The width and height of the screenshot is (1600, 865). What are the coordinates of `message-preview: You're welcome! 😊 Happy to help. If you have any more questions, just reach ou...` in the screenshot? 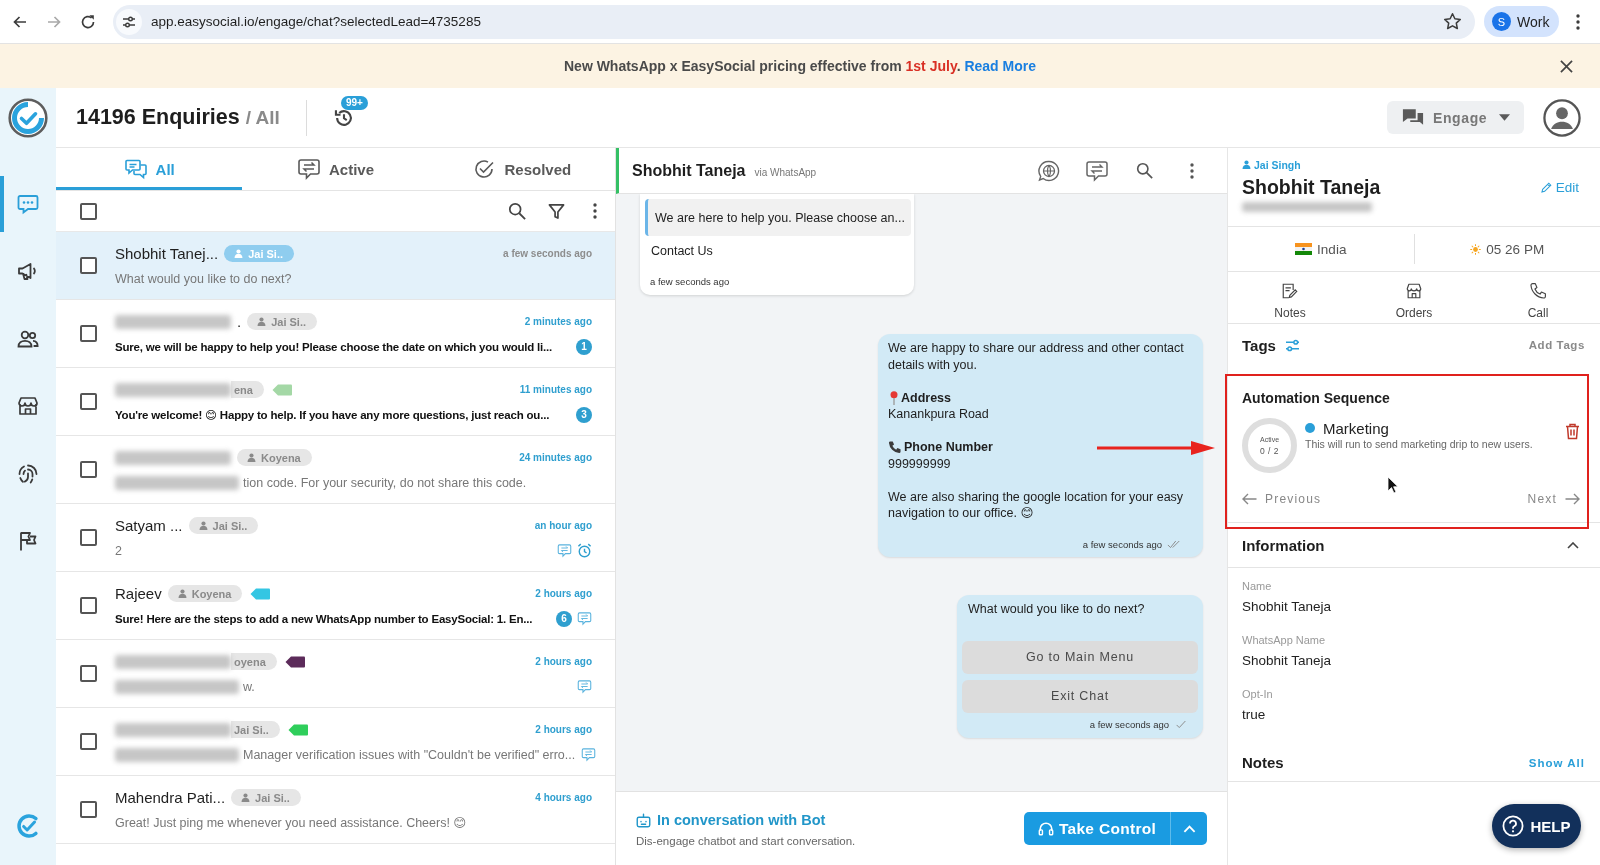 It's located at (332, 414).